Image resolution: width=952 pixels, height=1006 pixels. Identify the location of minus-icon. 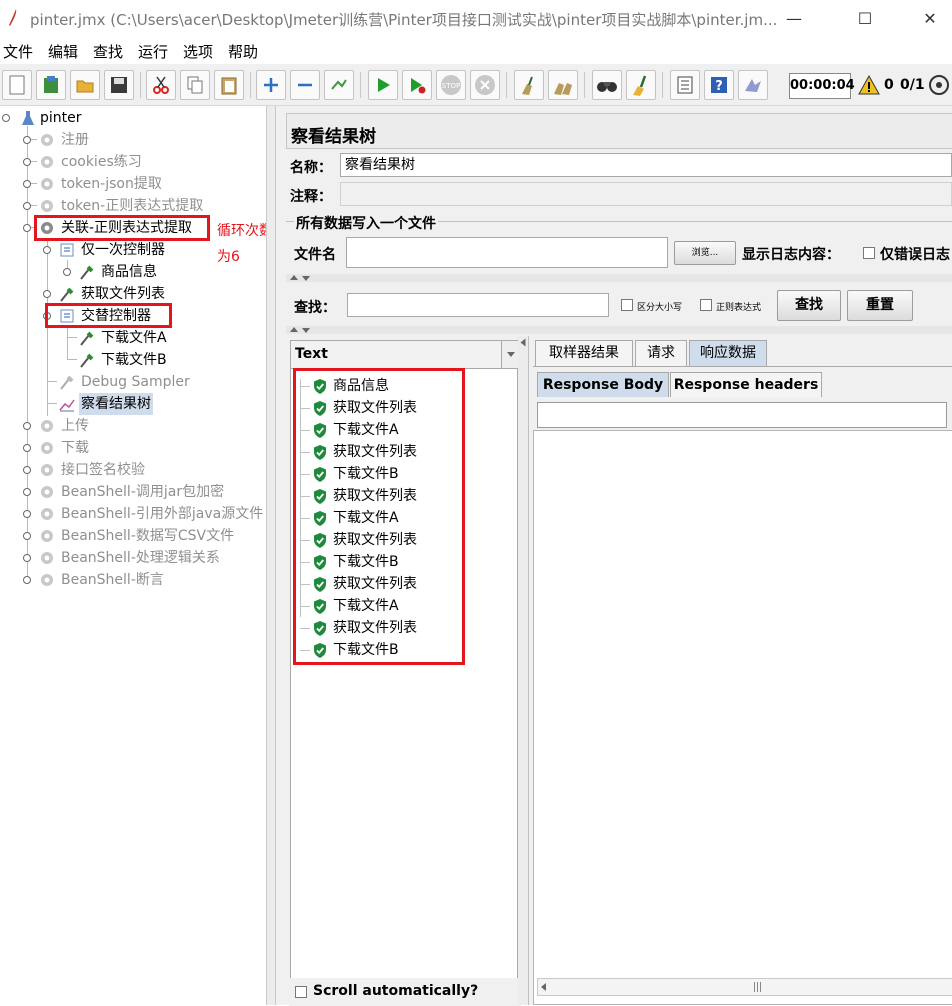
(305, 85).